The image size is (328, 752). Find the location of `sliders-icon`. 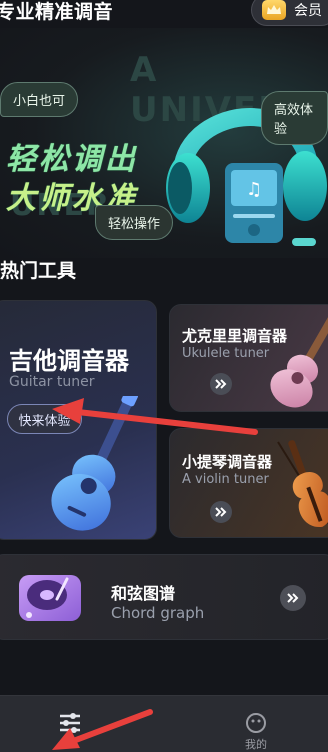

sliders-icon is located at coordinates (70, 723).